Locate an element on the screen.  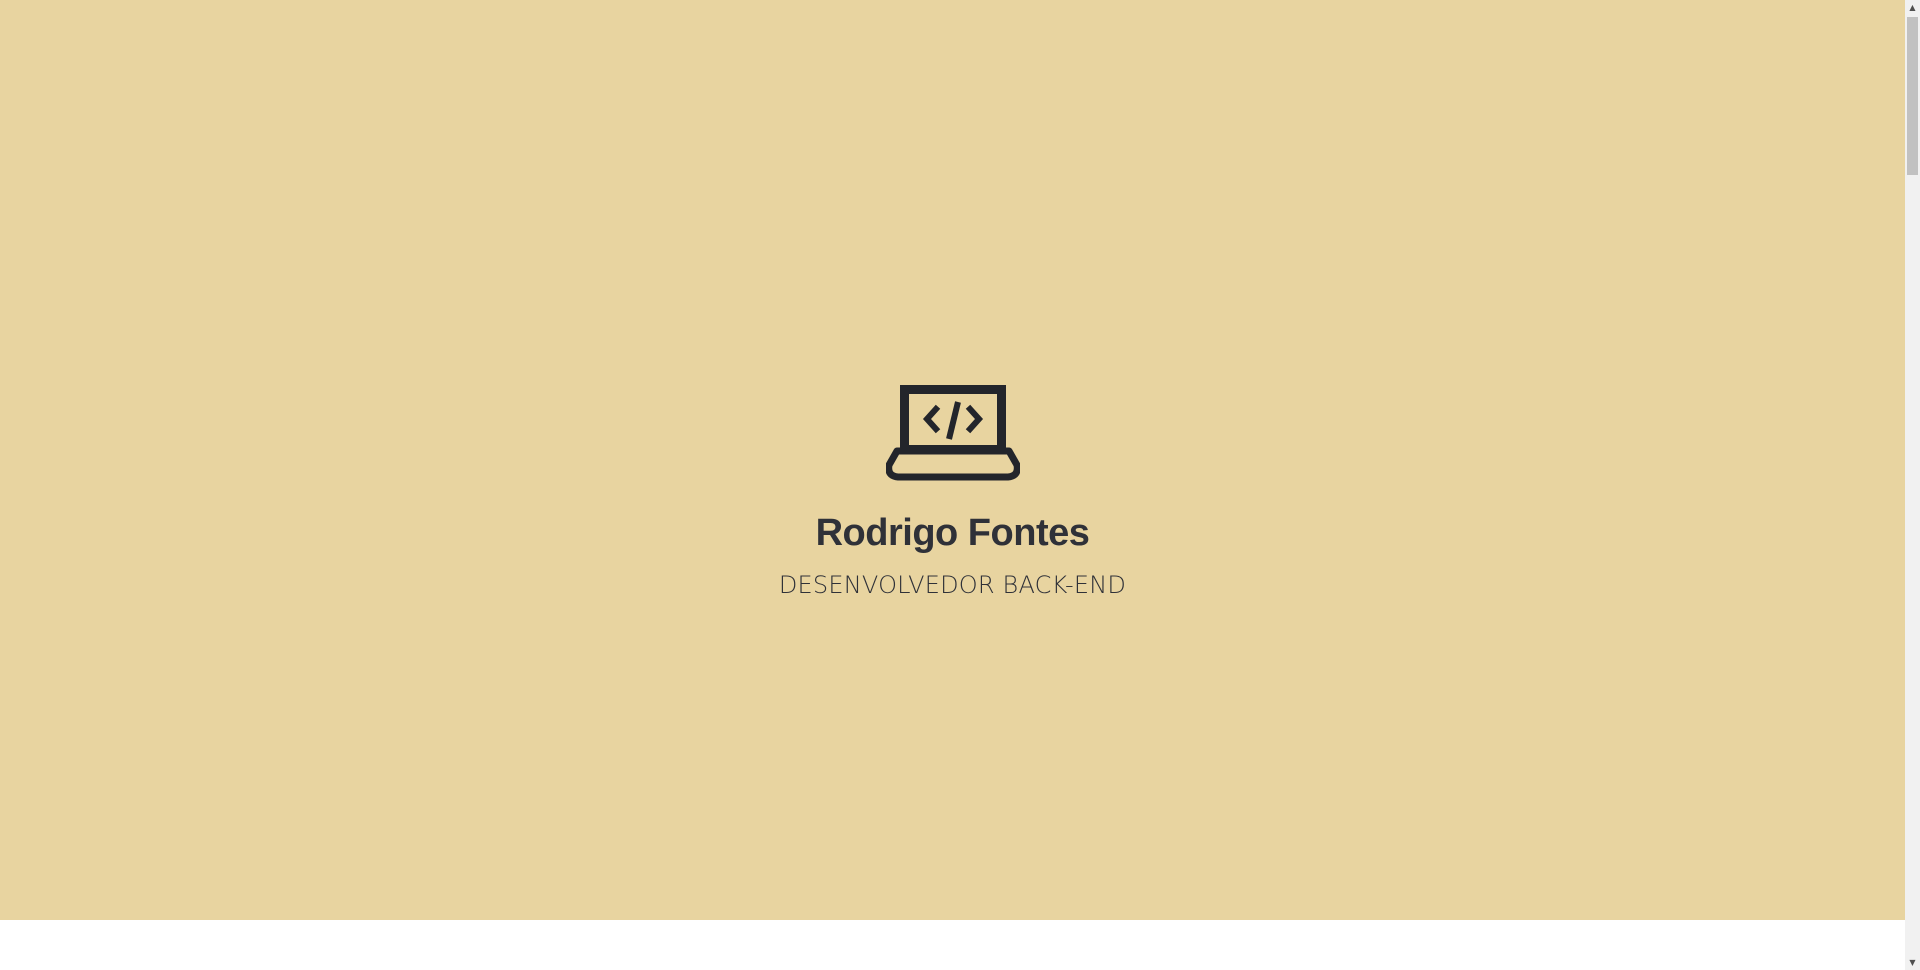
scroll-up-button: ▲ is located at coordinates (1912, 7).